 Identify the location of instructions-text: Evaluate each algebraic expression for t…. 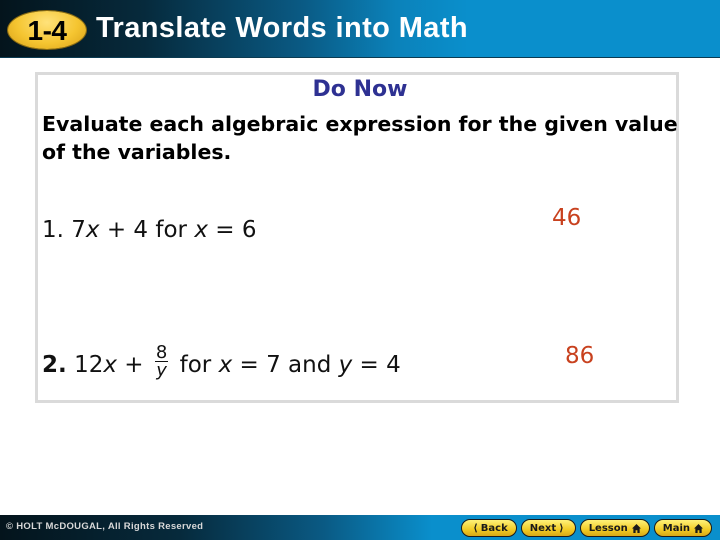
(360, 138).